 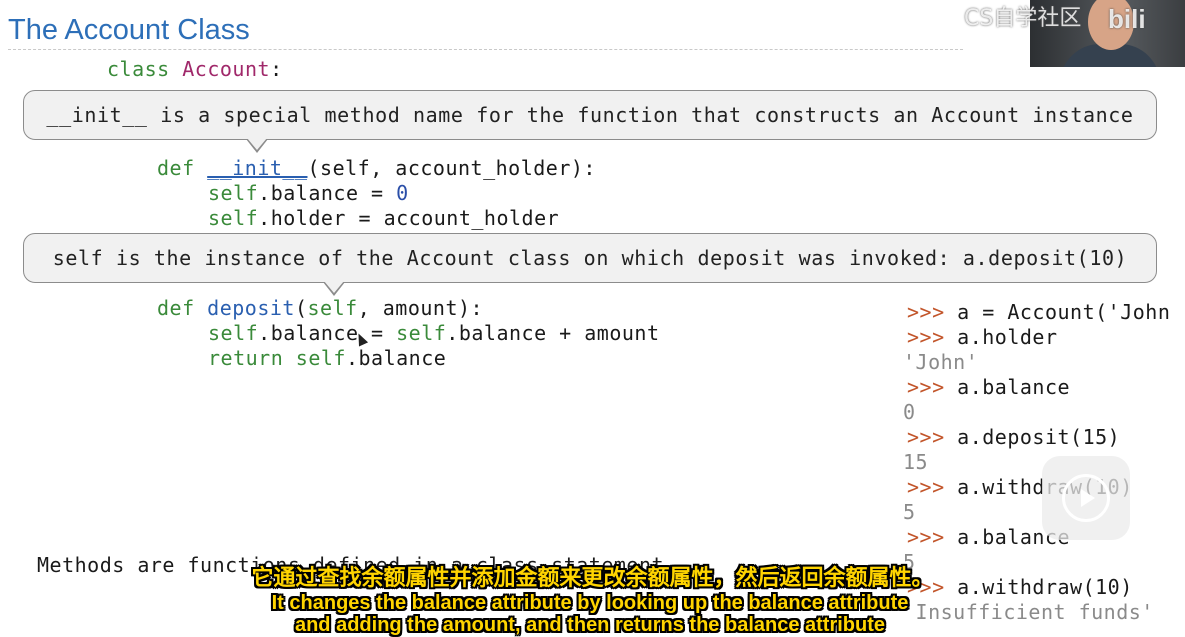 I want to click on code-text: .holder = account_holder, so click(x=409, y=218).